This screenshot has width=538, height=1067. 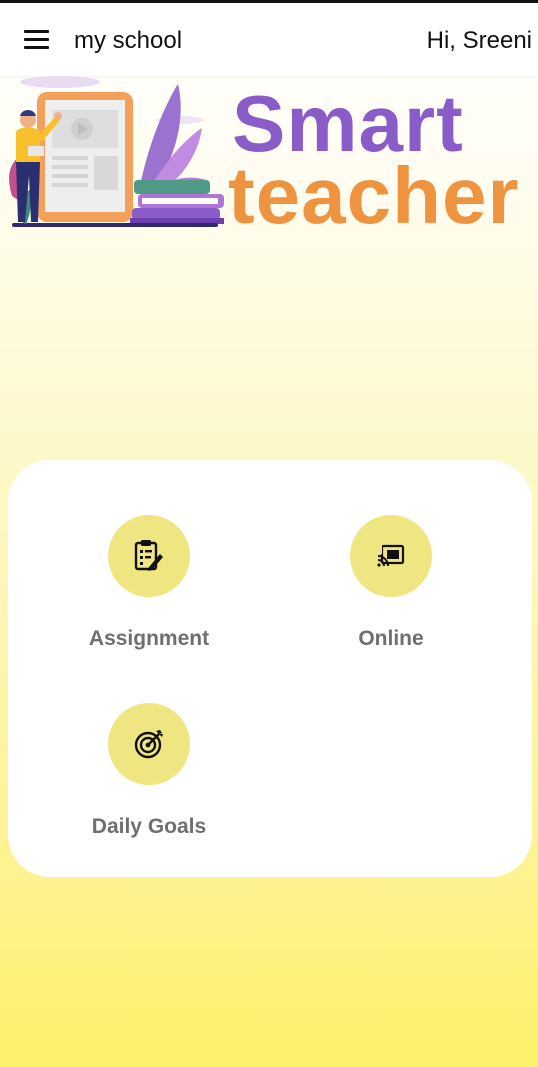 What do you see at coordinates (269, 38) in the screenshot?
I see `top-app-bar: my school Hi, Sreeni` at bounding box center [269, 38].